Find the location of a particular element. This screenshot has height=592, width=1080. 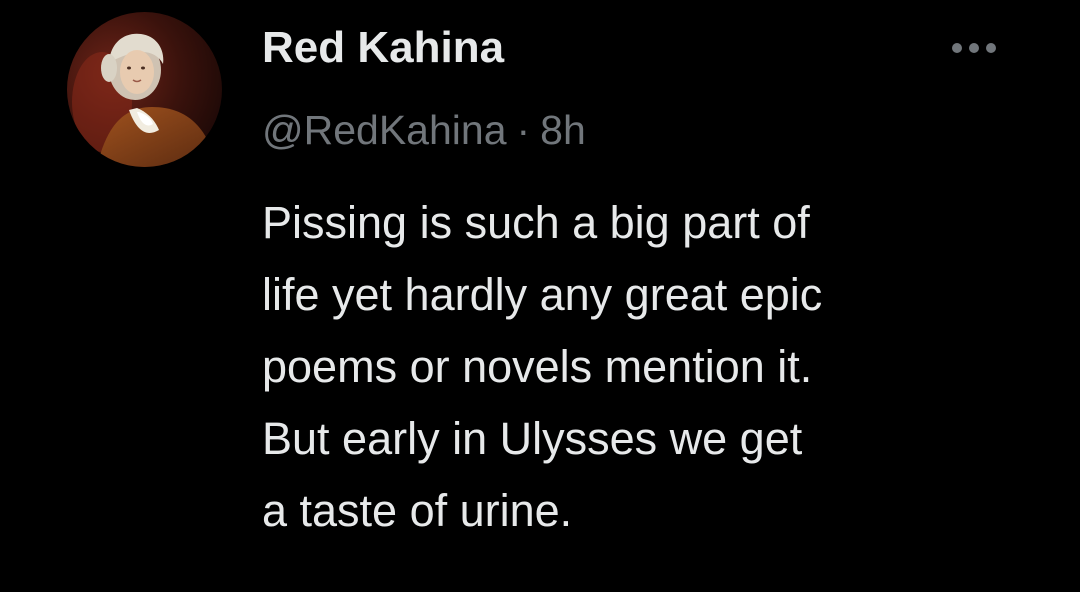

tweet-timestamp: 8h is located at coordinates (563, 130).